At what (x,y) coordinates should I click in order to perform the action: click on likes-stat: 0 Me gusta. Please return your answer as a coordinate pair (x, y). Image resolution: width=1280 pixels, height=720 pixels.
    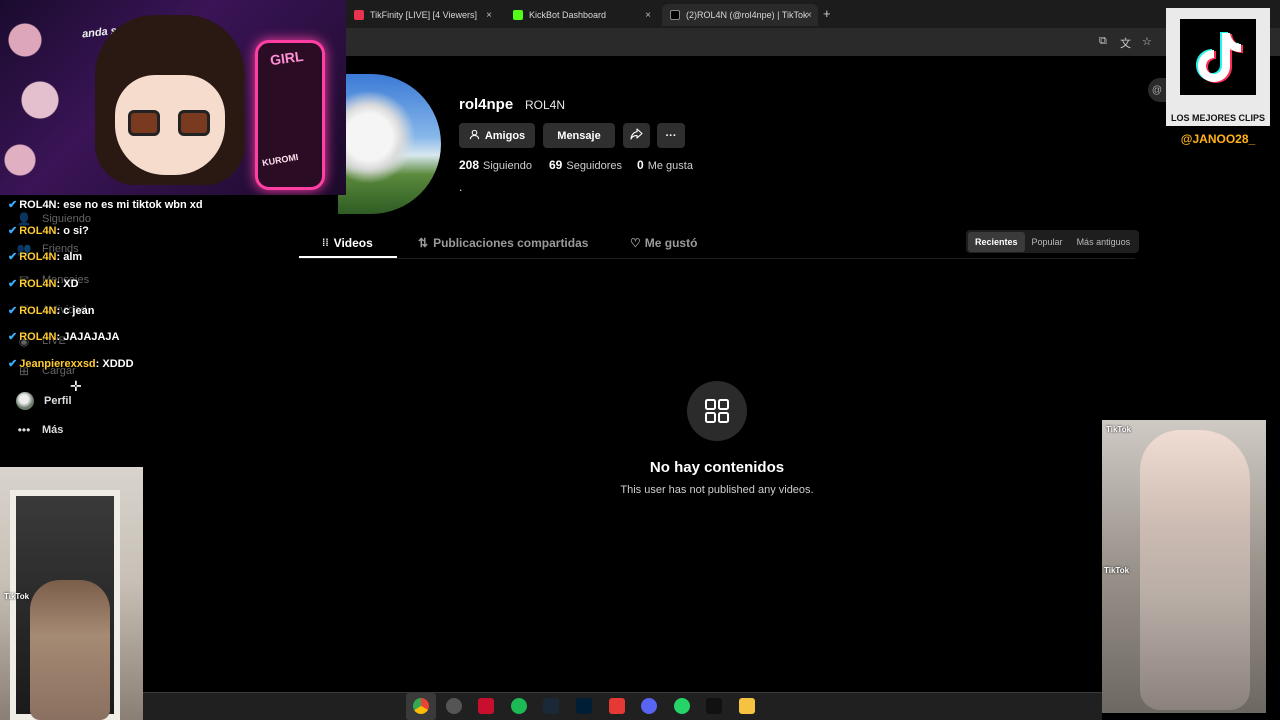
    Looking at the image, I should click on (665, 165).